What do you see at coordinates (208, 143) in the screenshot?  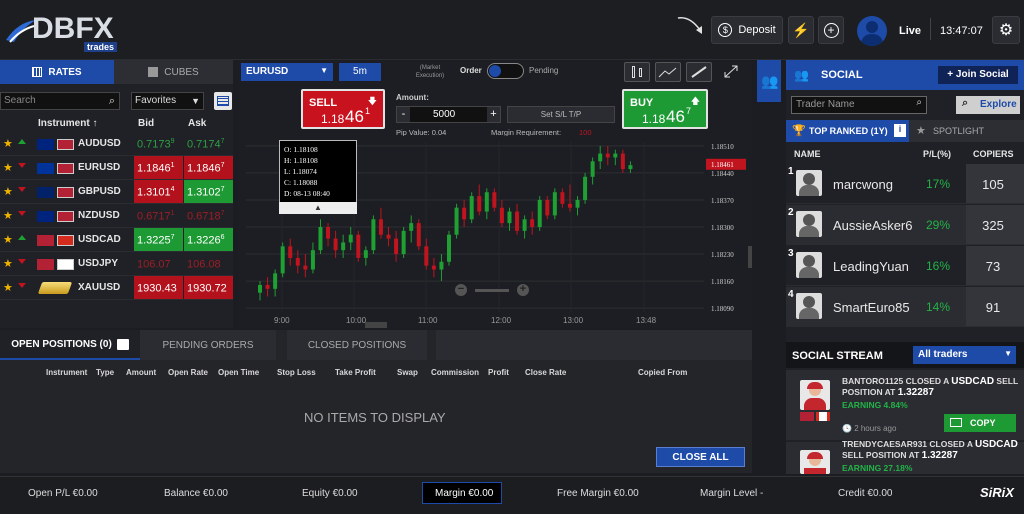 I see `ask-price: 0.71747` at bounding box center [208, 143].